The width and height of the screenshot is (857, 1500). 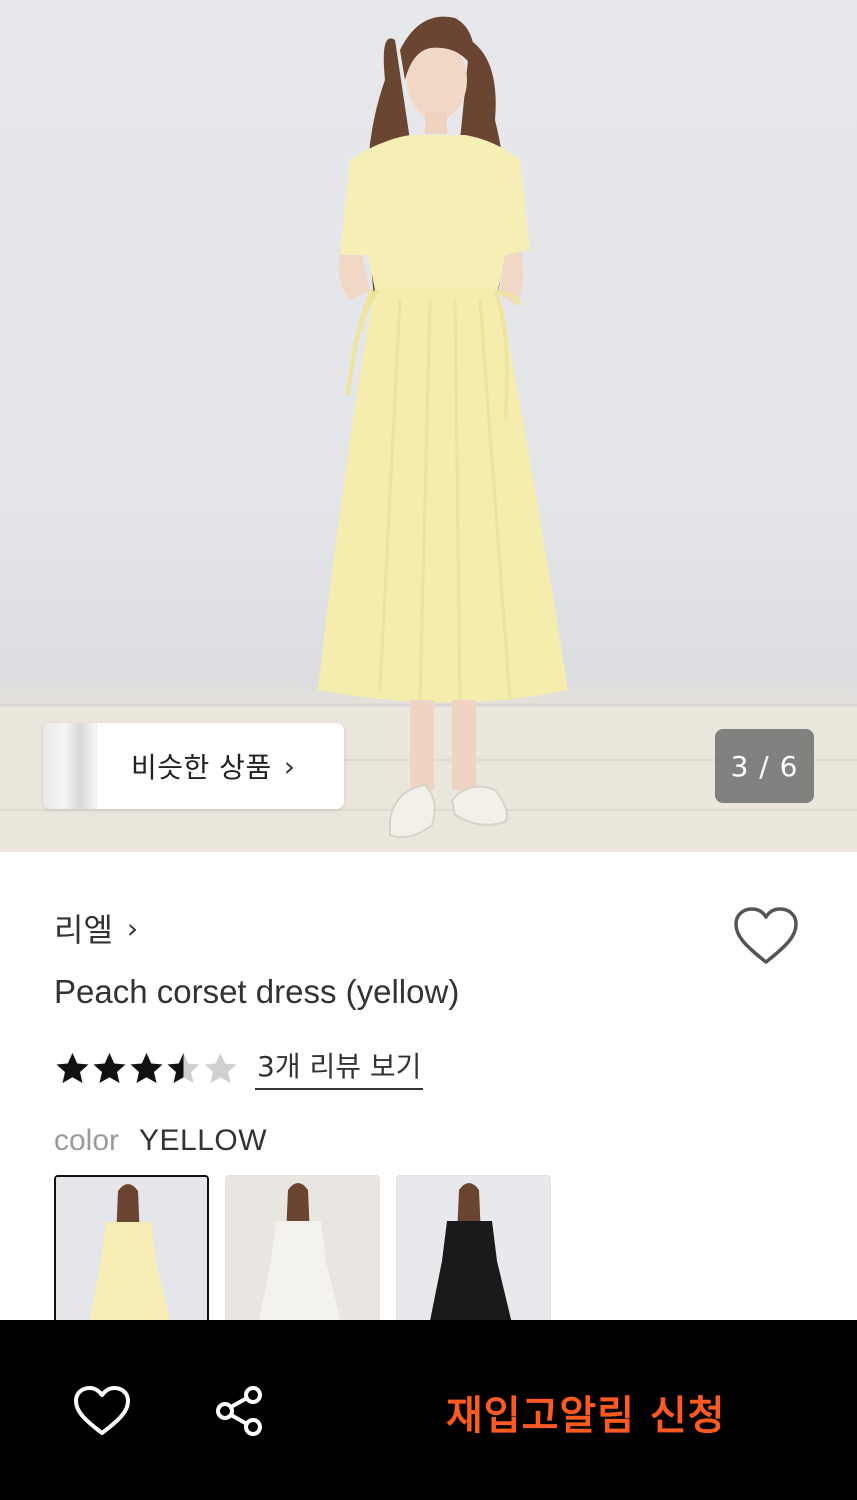 What do you see at coordinates (339, 1067) in the screenshot?
I see `review-link: 3개 리뷰 보기` at bounding box center [339, 1067].